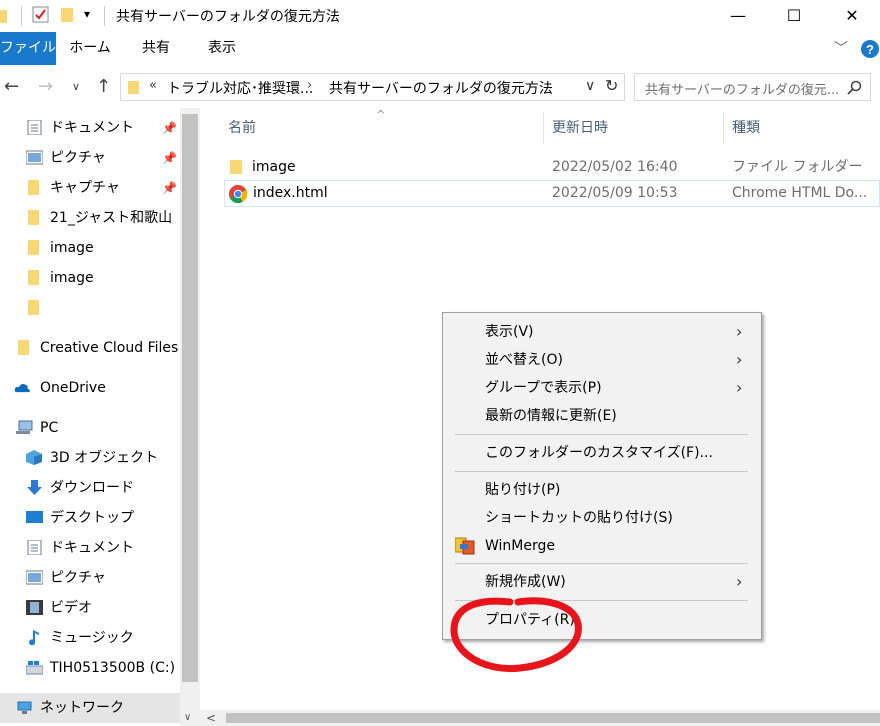 This screenshot has width=880, height=726. What do you see at coordinates (190, 398) in the screenshot?
I see `nav-scrollbar-thumb` at bounding box center [190, 398].